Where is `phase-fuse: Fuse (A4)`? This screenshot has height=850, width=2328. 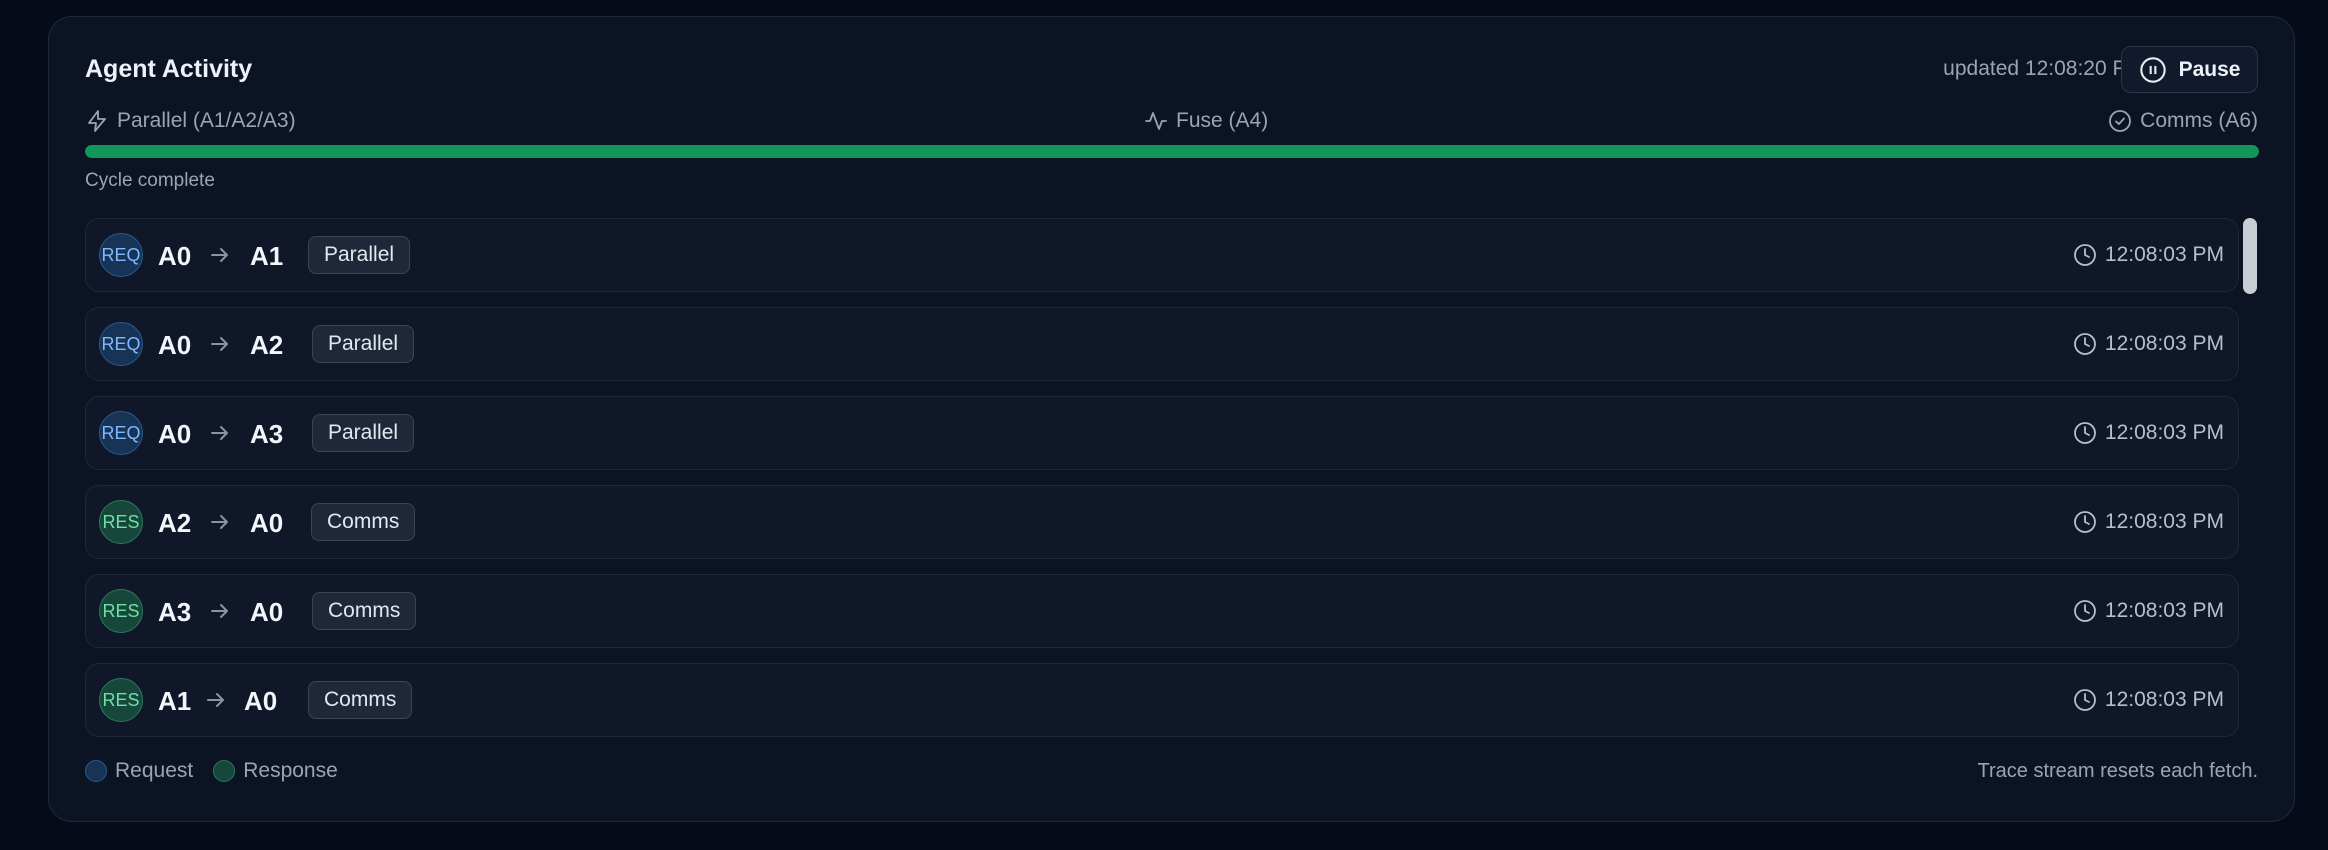
phase-fuse: Fuse (A4) is located at coordinates (1206, 121).